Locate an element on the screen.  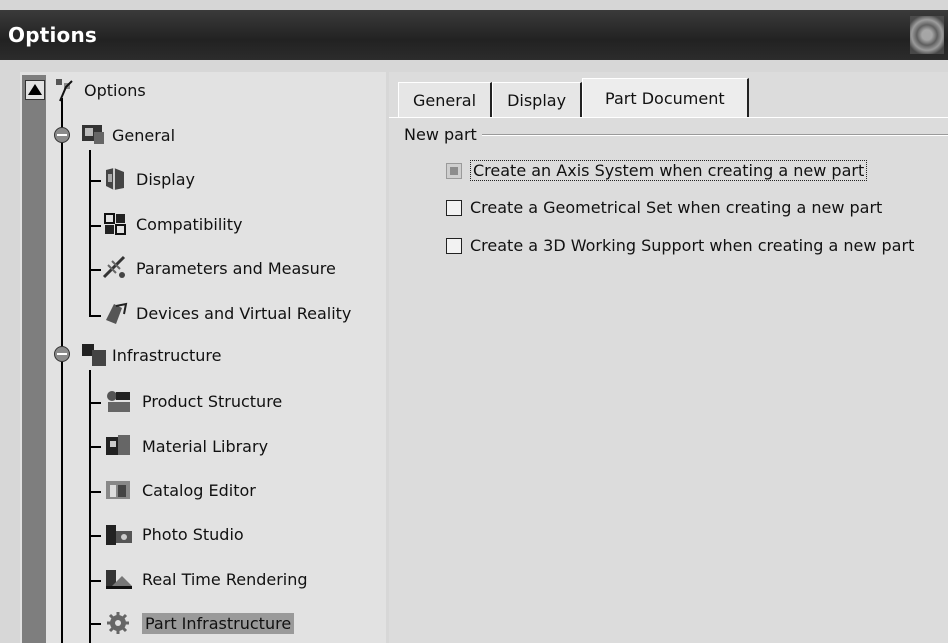
devices-icon is located at coordinates (117, 313).